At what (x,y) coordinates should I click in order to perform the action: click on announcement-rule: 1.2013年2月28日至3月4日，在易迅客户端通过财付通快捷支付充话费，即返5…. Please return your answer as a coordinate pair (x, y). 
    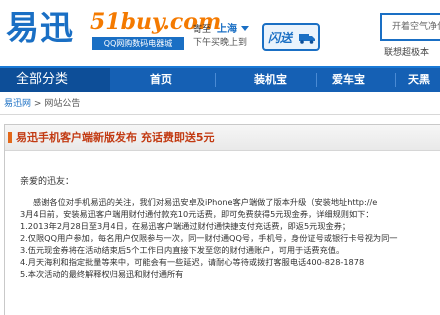
    Looking at the image, I should click on (185, 226).